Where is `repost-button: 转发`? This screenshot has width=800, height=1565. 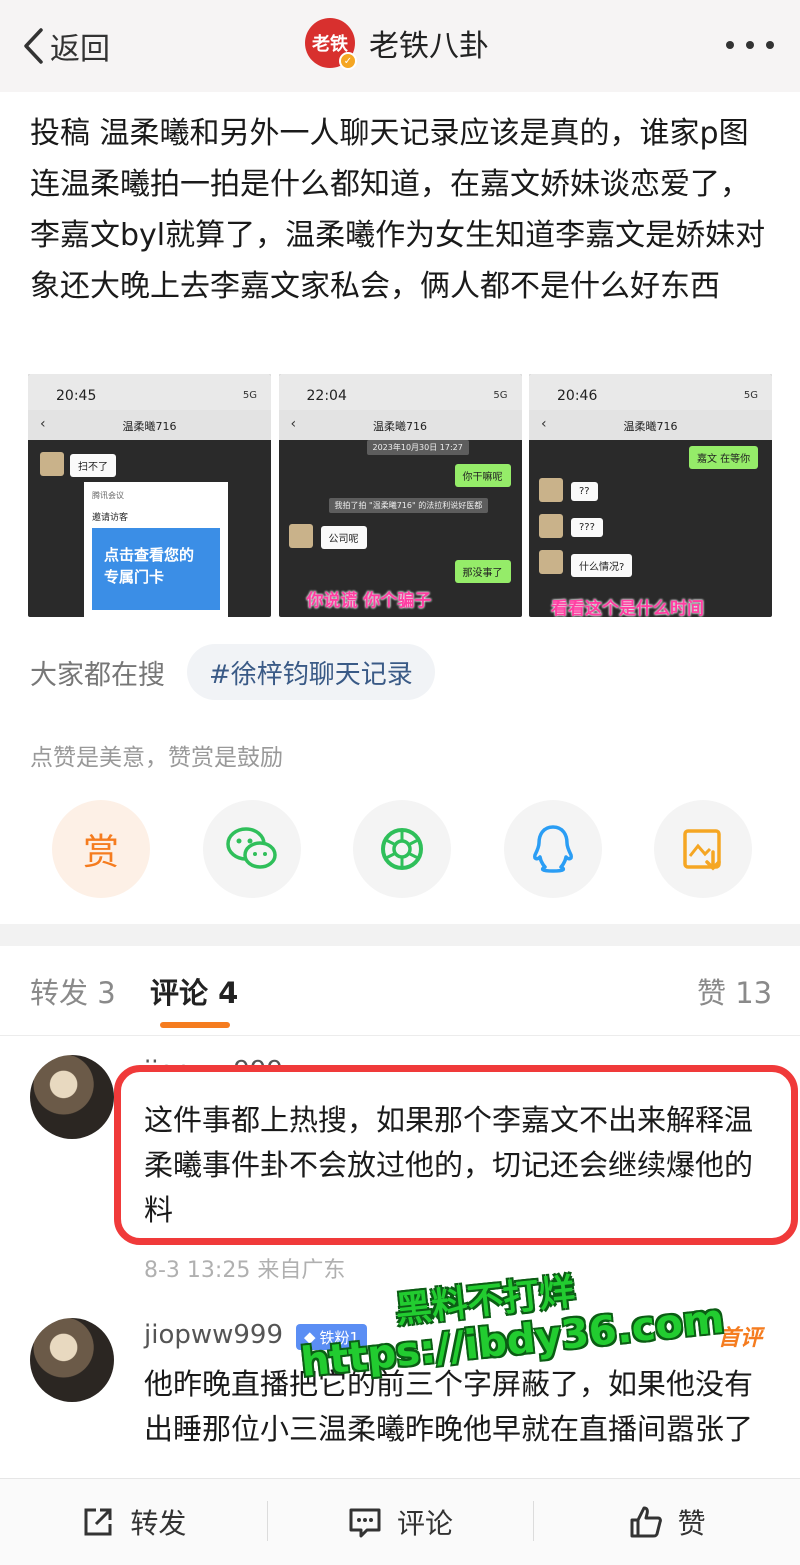
repost-button: 转发 is located at coordinates (133, 1522).